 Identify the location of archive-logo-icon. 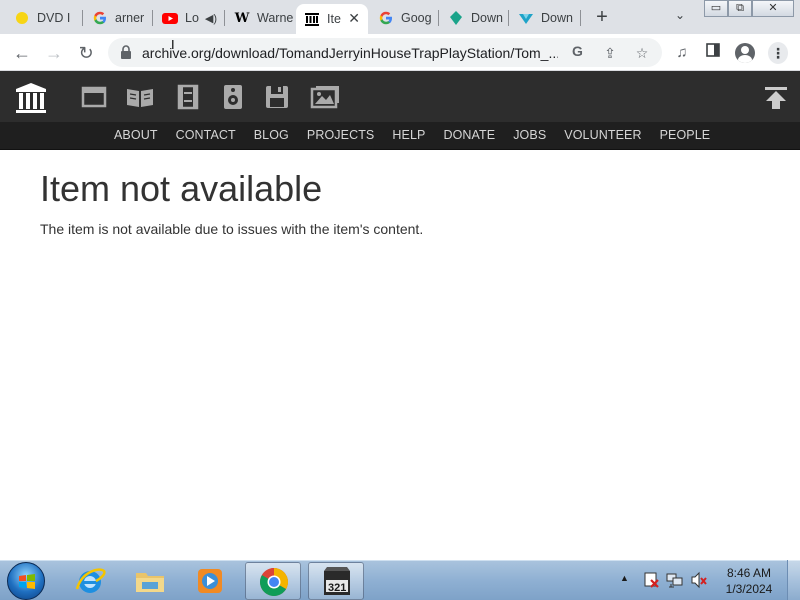
(31, 98).